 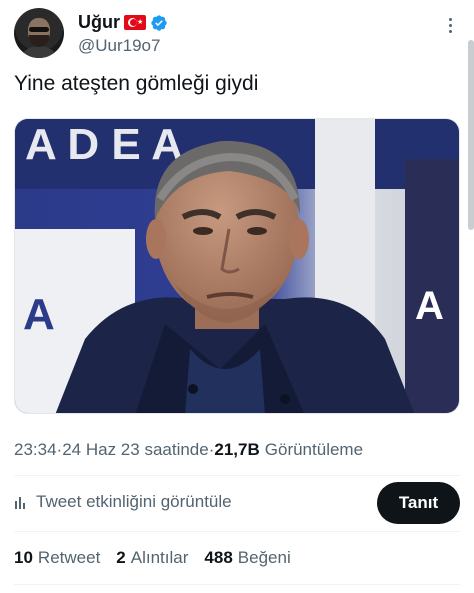 I want to click on quotes-stat: 2 Alıntılar, so click(x=152, y=558).